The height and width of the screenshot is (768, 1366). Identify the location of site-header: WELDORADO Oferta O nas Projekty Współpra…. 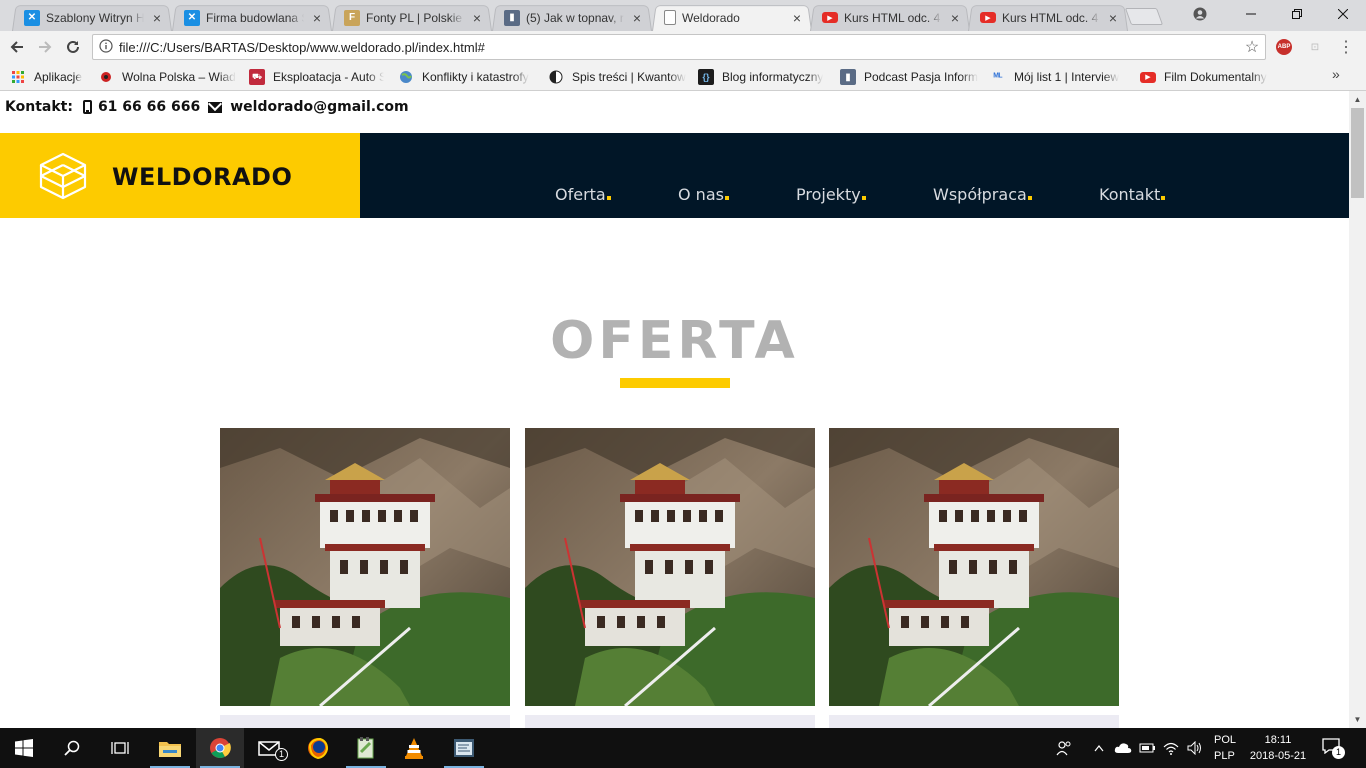
(674, 175).